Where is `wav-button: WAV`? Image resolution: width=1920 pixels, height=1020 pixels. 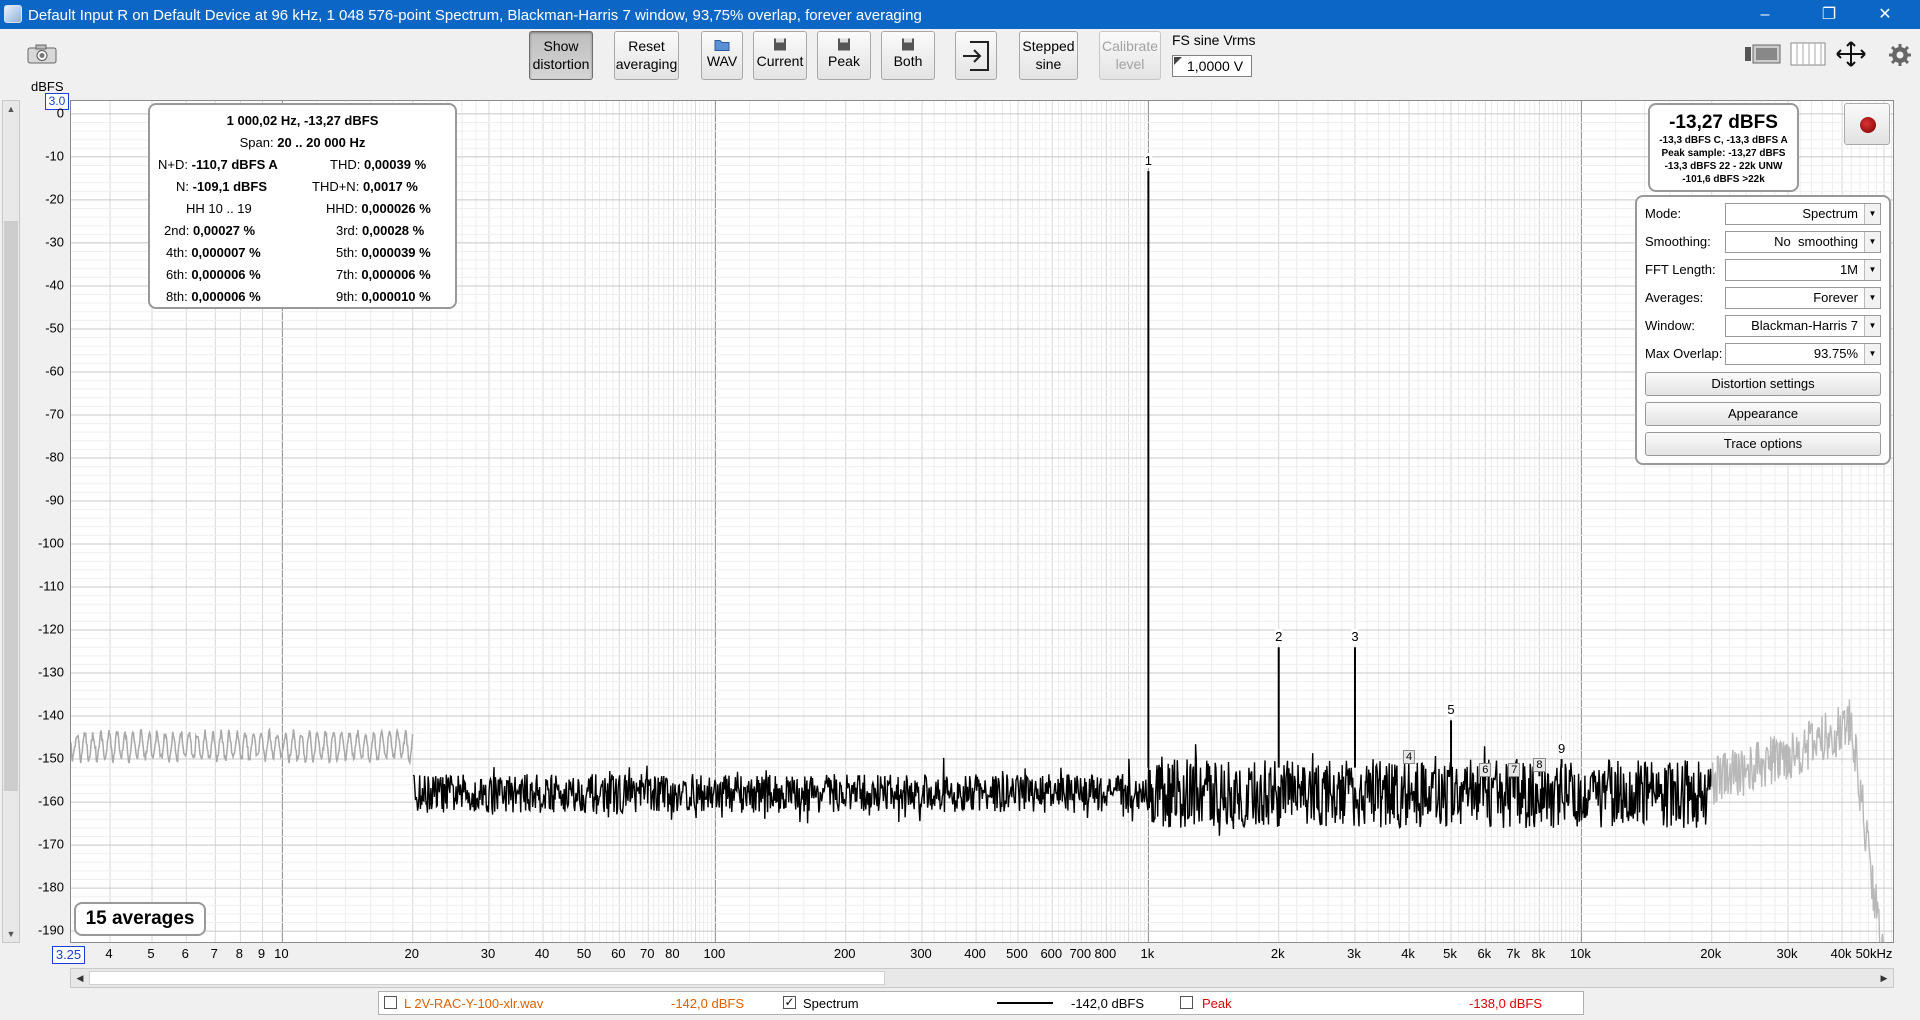 wav-button: WAV is located at coordinates (722, 55).